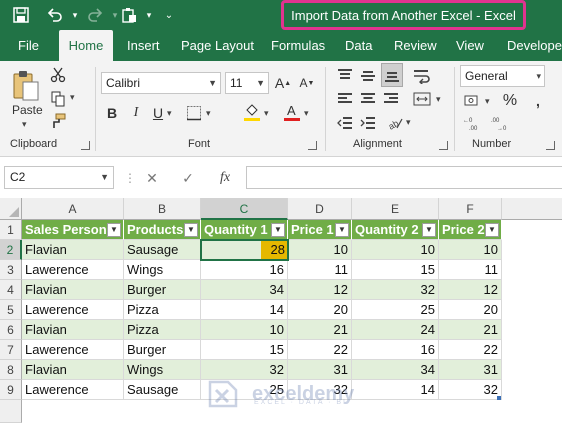 The width and height of the screenshot is (562, 423). What do you see at coordinates (11, 390) in the screenshot?
I see `row-header-9: 9` at bounding box center [11, 390].